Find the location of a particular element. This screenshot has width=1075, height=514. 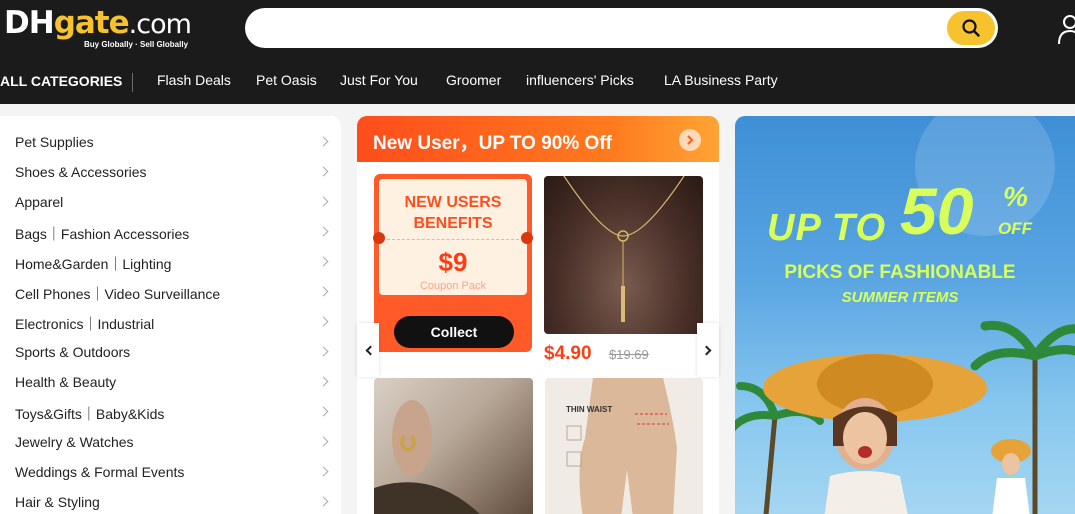

category-item: Bags｜Fashion Accessories is located at coordinates (174, 233).